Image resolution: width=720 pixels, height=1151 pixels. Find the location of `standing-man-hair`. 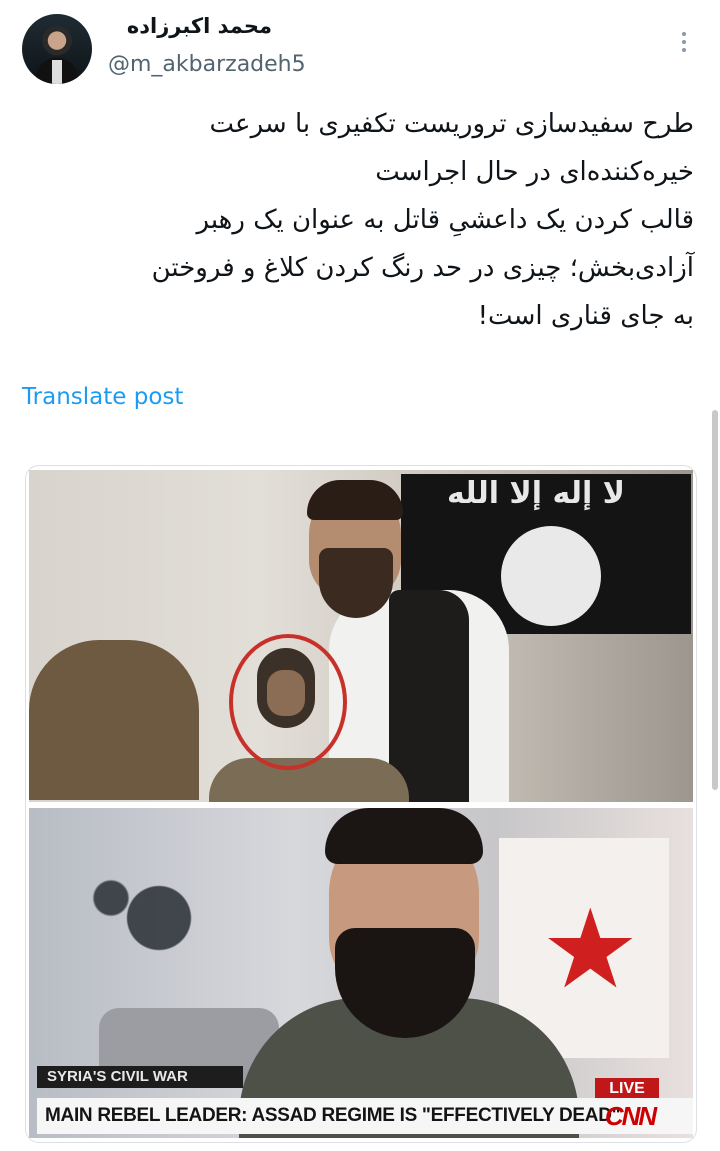

standing-man-hair is located at coordinates (355, 500).